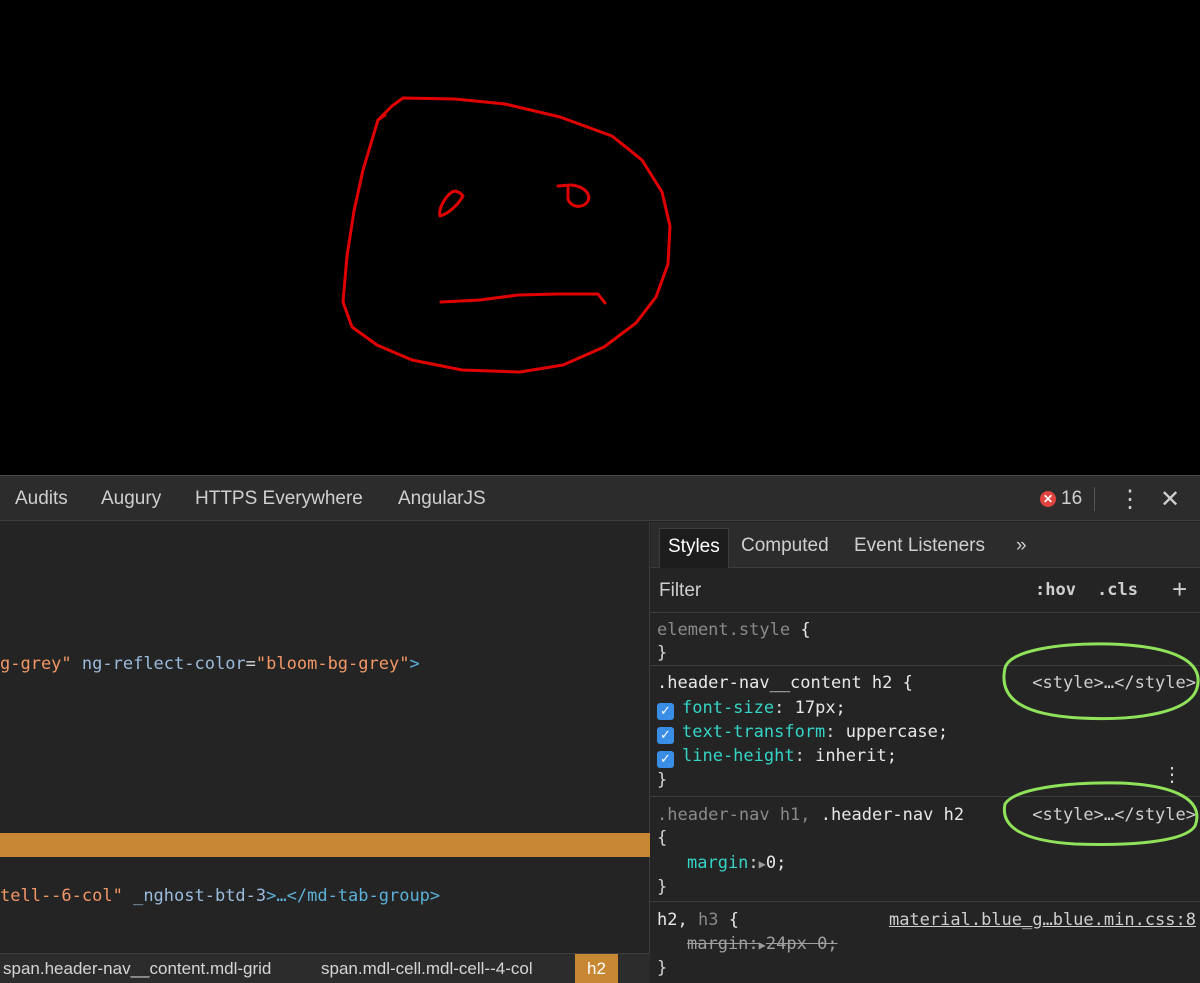 The width and height of the screenshot is (1200, 983). I want to click on css-declaration: margin:▶0;, so click(737, 863).